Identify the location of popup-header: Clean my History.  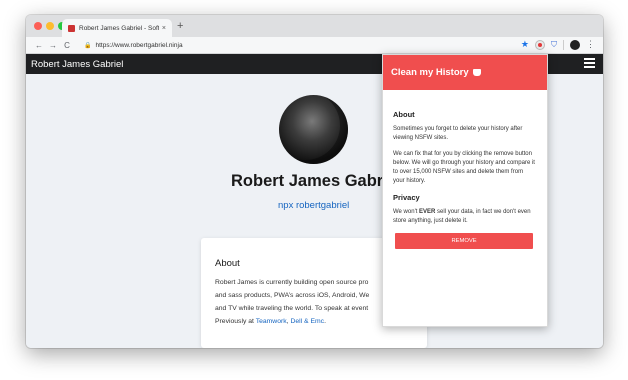
(465, 72).